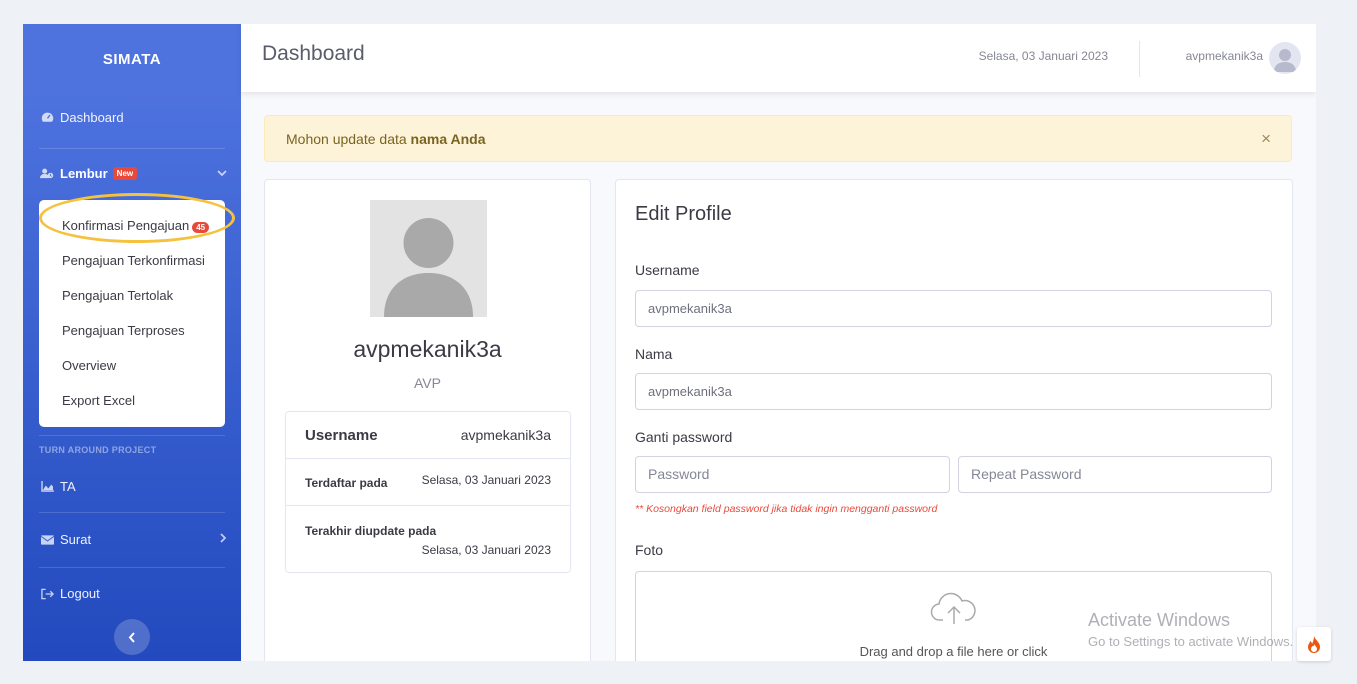 Image resolution: width=1357 pixels, height=684 pixels. I want to click on page-title: Dashboard, so click(313, 53).